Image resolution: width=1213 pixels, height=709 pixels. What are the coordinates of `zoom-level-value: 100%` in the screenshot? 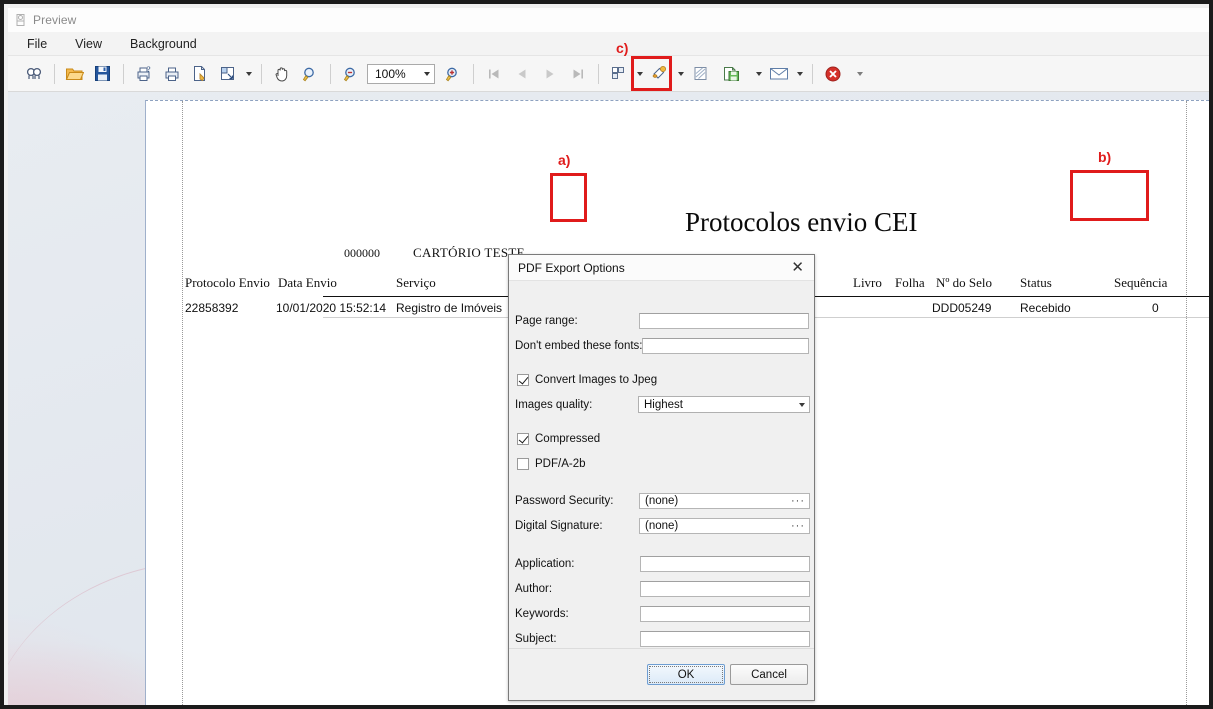 It's located at (390, 73).